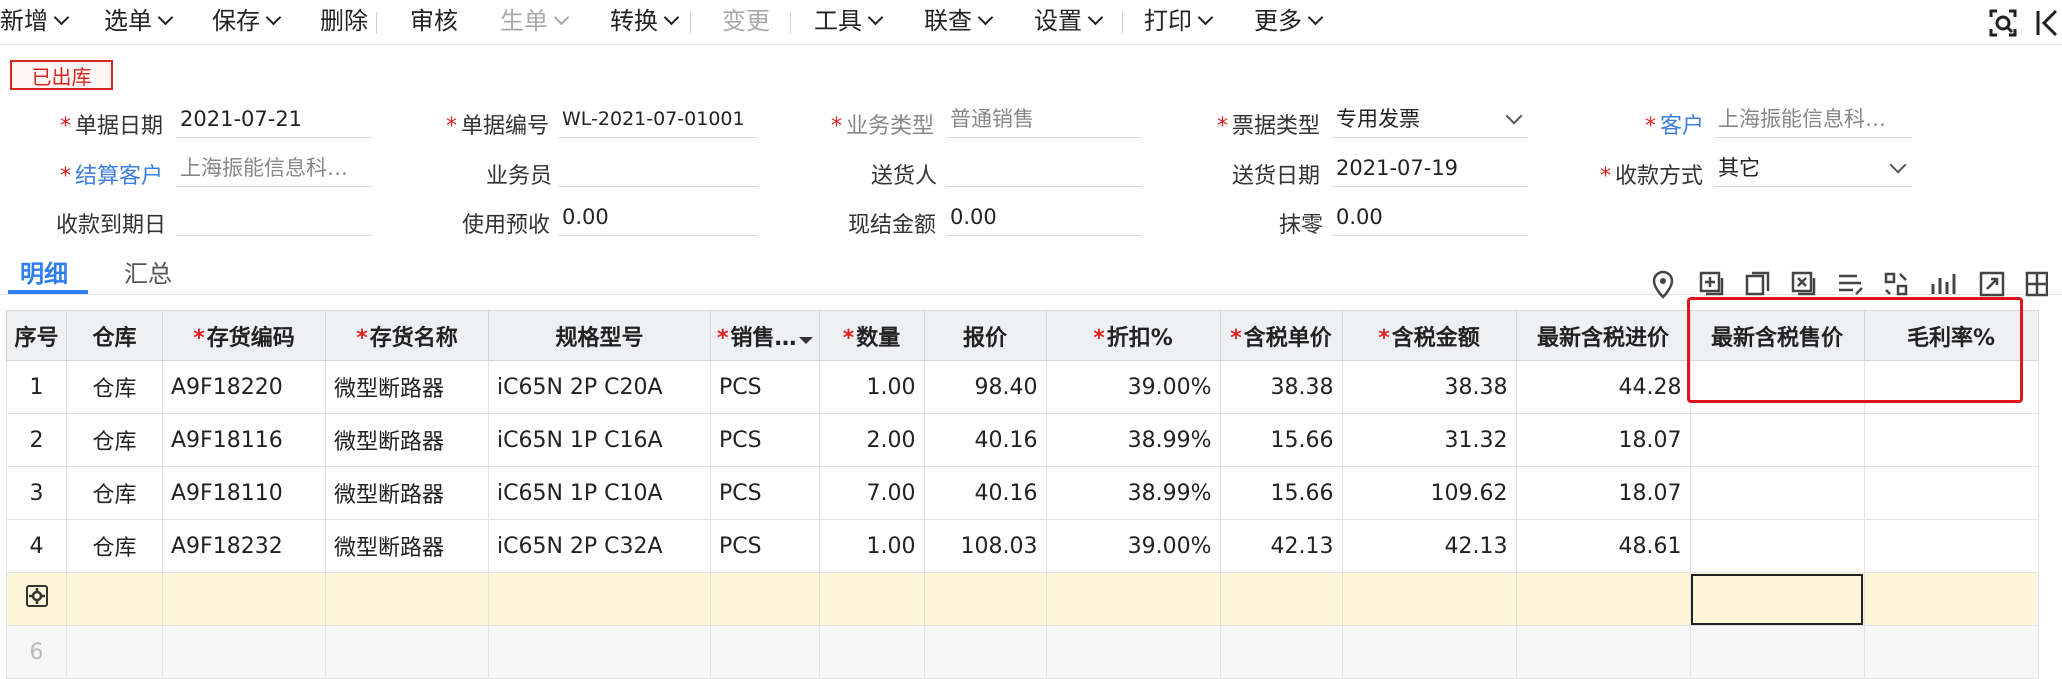 This screenshot has width=2062, height=679. I want to click on batch-edit-icon, so click(1850, 286).